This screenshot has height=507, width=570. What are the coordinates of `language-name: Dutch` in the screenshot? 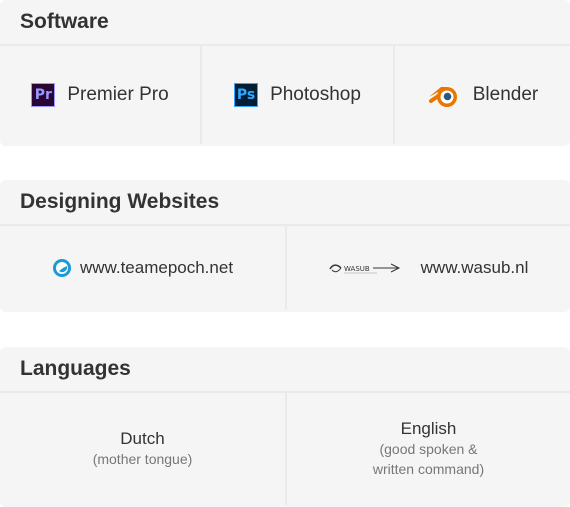 It's located at (142, 438).